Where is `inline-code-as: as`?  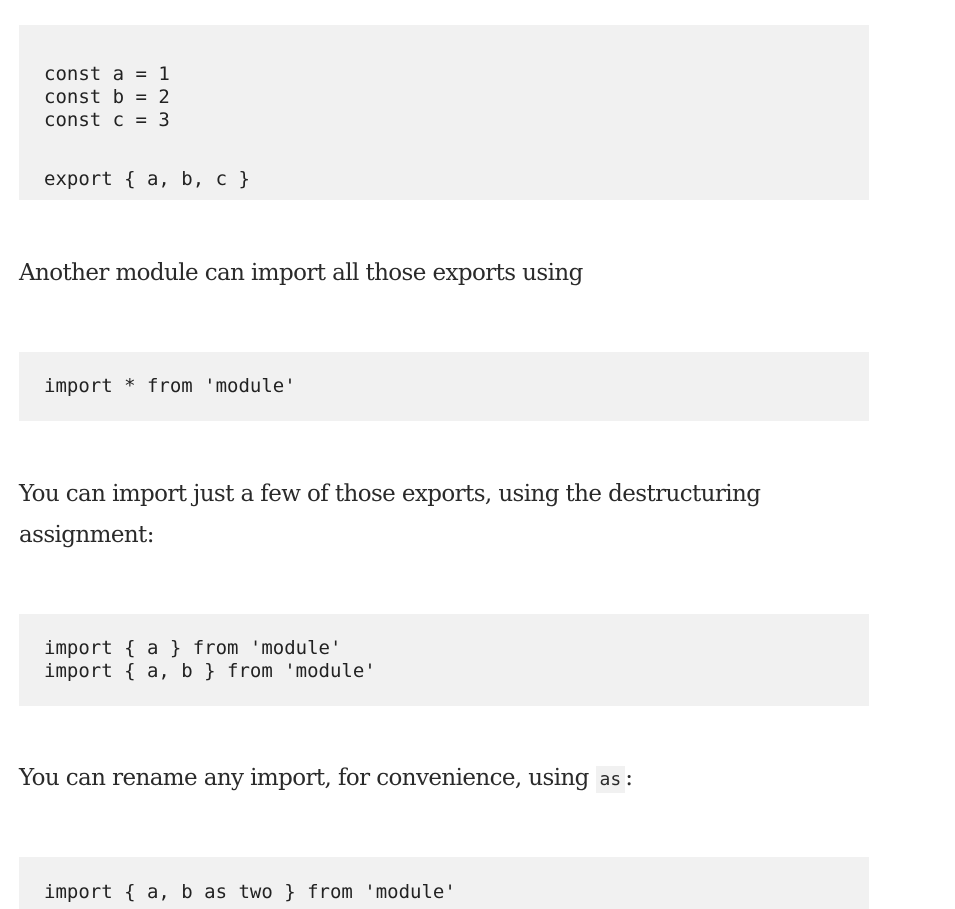
inline-code-as: as is located at coordinates (610, 779).